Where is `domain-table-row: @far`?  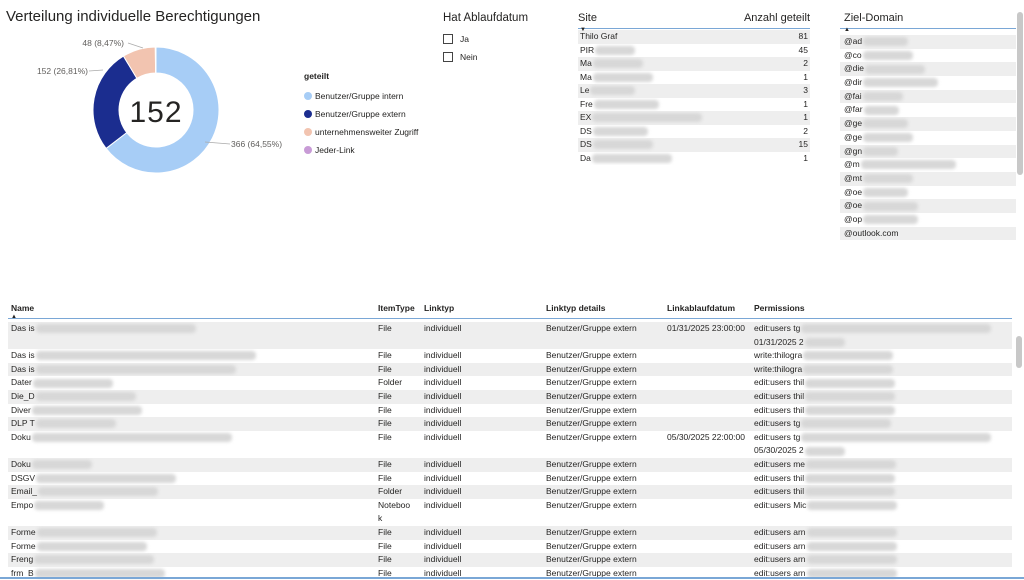 domain-table-row: @far is located at coordinates (928, 110).